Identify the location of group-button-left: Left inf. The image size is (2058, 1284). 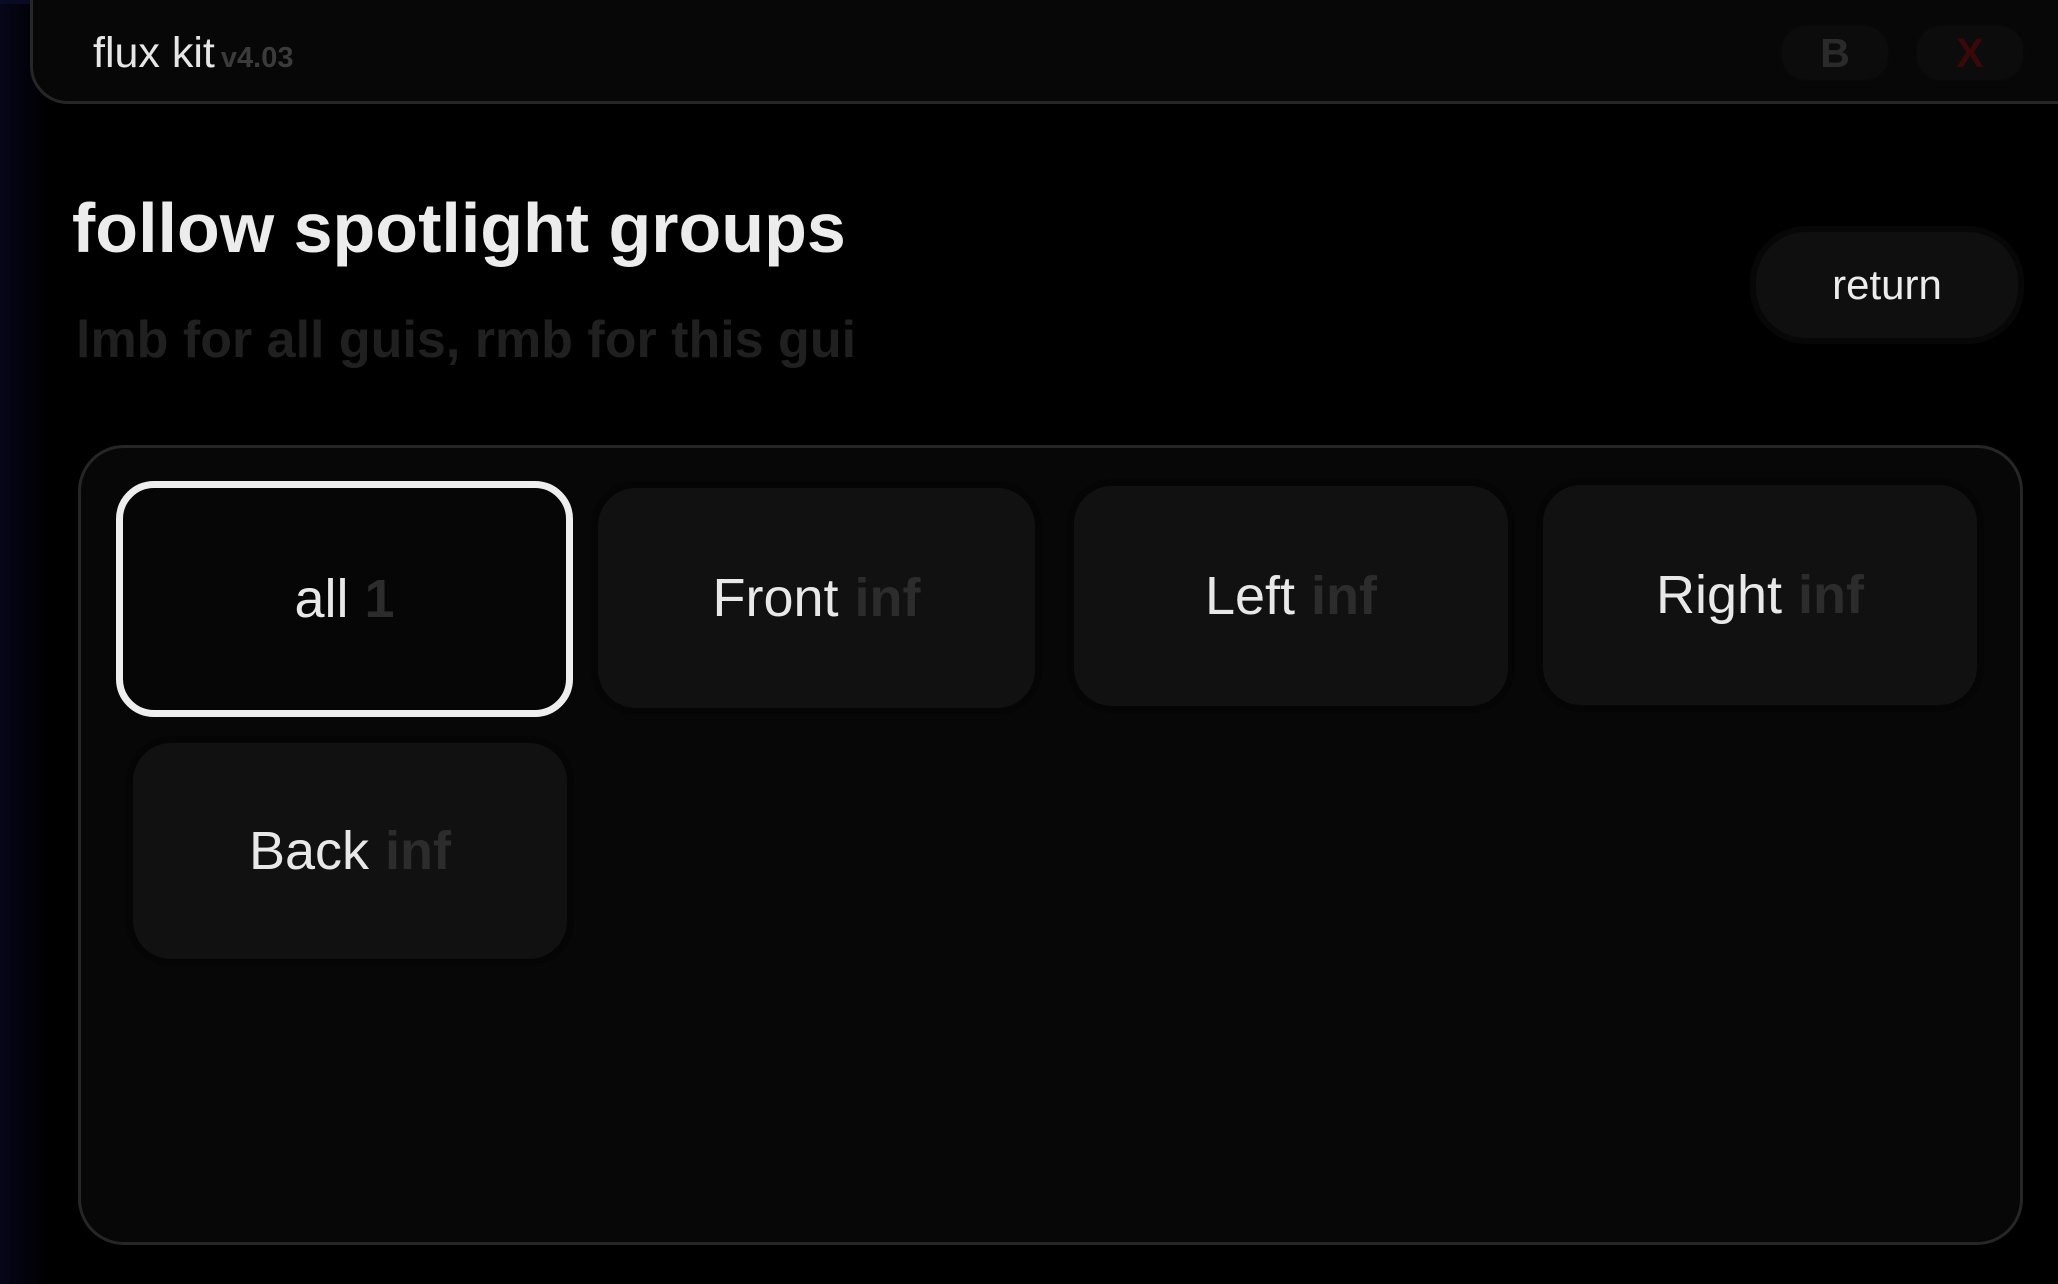
(1291, 596).